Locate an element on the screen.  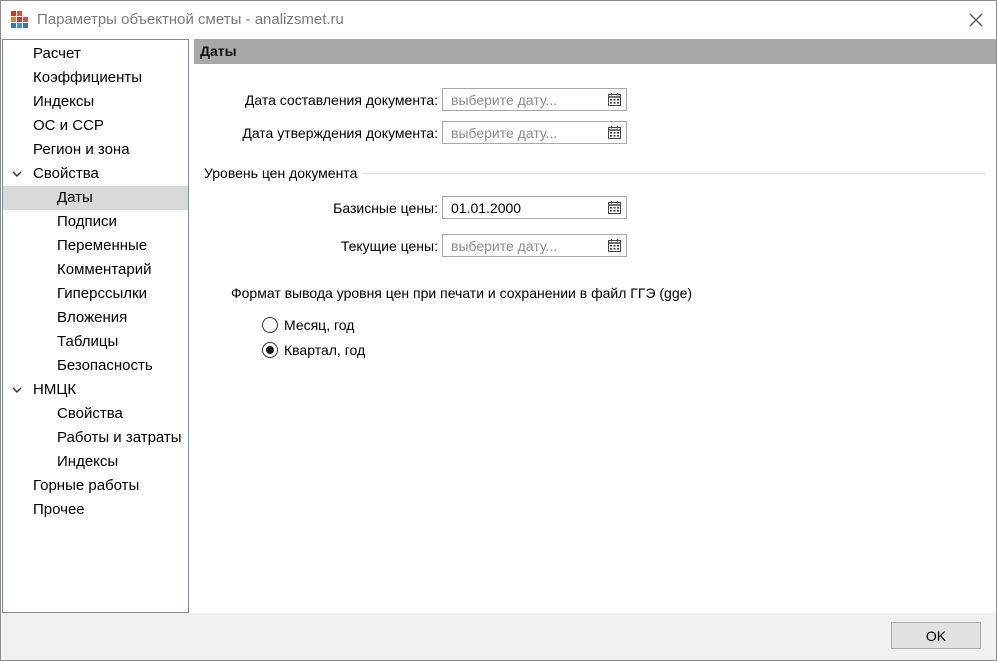
dialog-footer: OK is located at coordinates (499, 636).